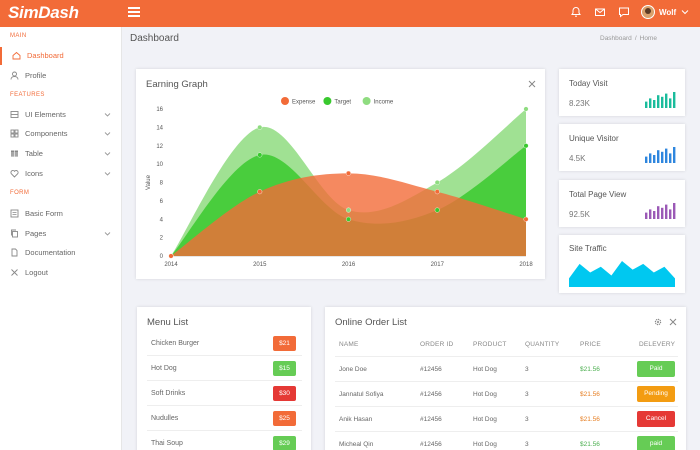  I want to click on stat-title: Total Page View, so click(598, 194).